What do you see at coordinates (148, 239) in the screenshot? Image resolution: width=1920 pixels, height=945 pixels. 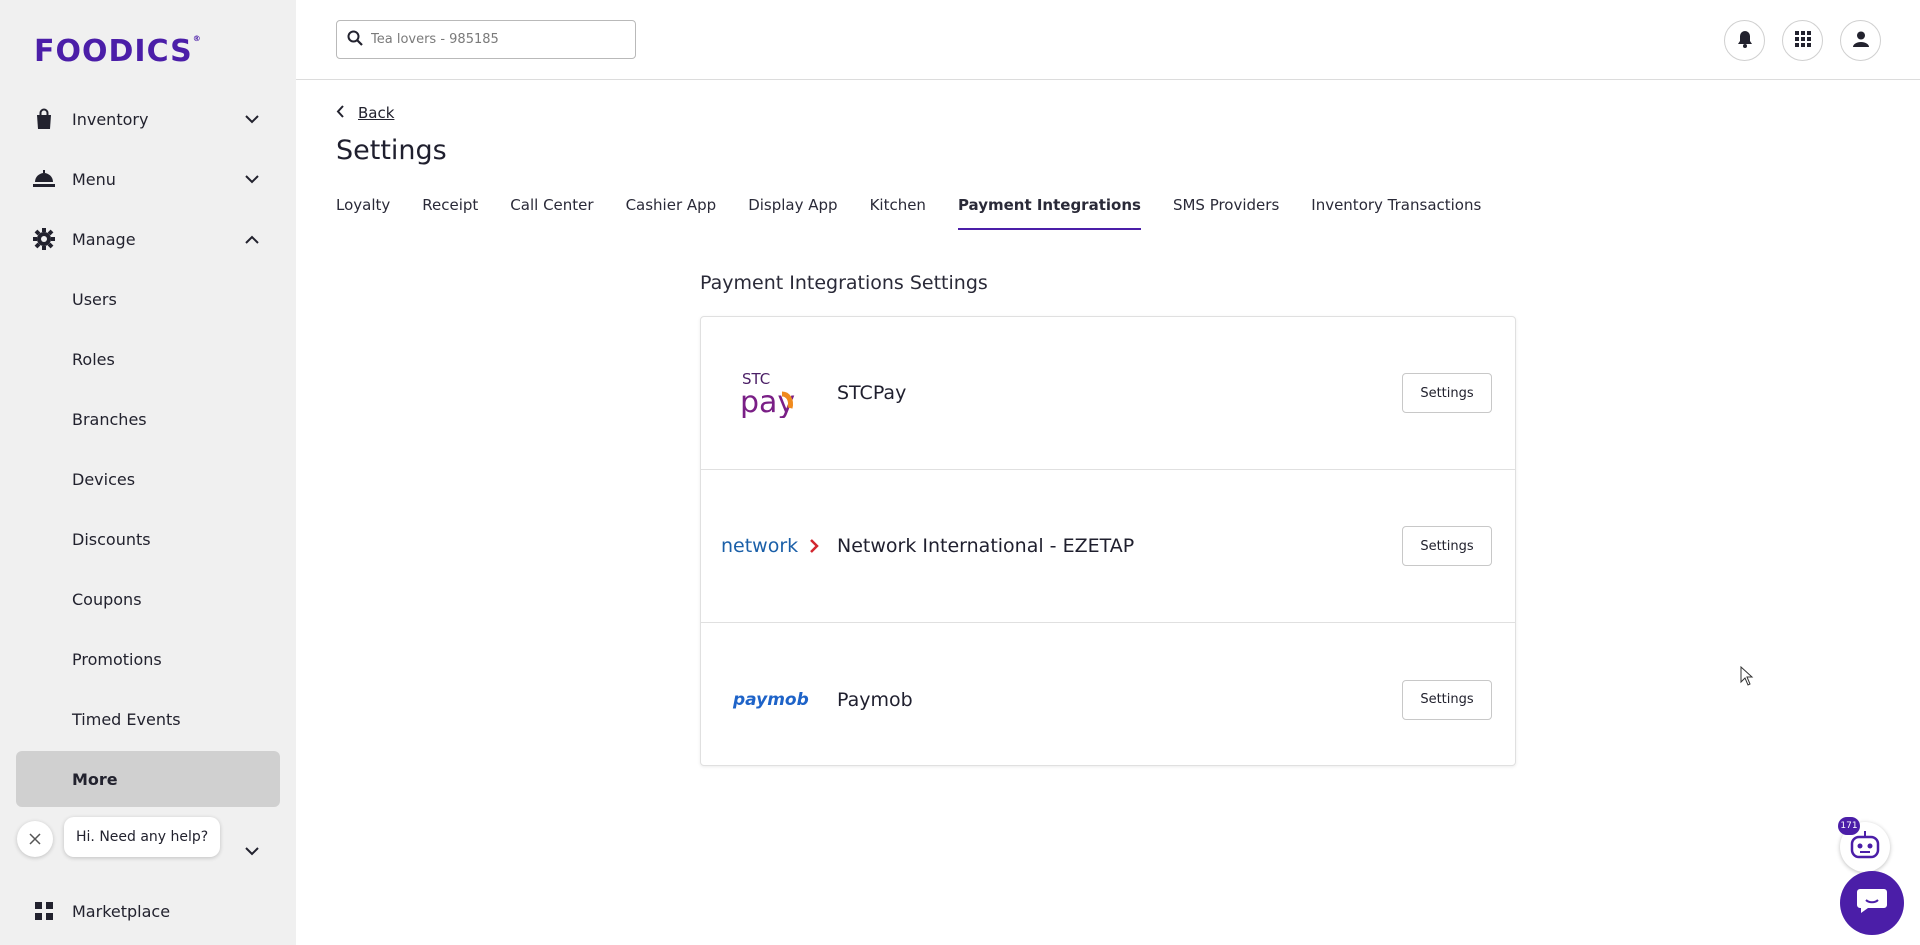 I see `sidebar-item-manage: Manage` at bounding box center [148, 239].